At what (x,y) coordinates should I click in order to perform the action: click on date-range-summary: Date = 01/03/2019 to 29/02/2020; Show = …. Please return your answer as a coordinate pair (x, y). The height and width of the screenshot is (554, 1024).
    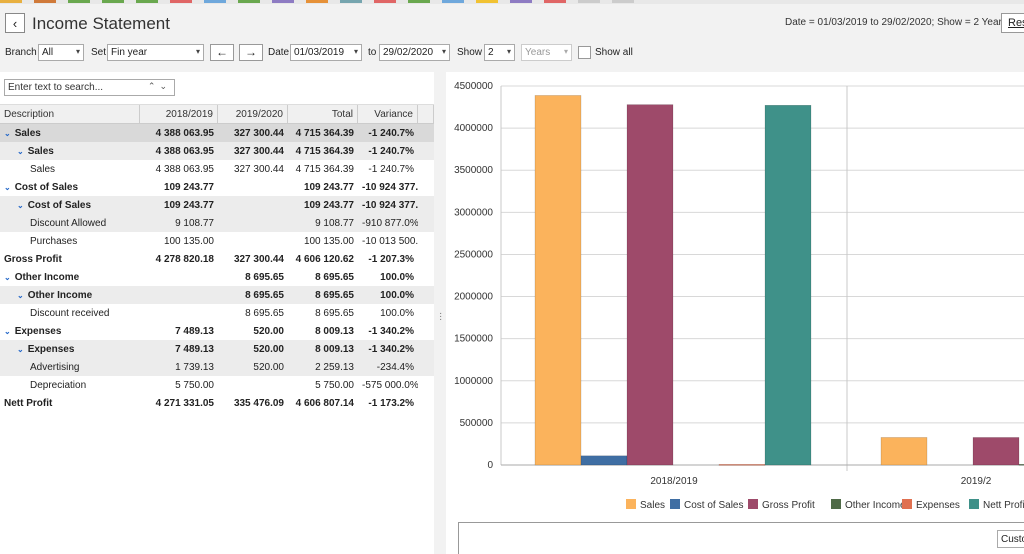
    Looking at the image, I should click on (896, 22).